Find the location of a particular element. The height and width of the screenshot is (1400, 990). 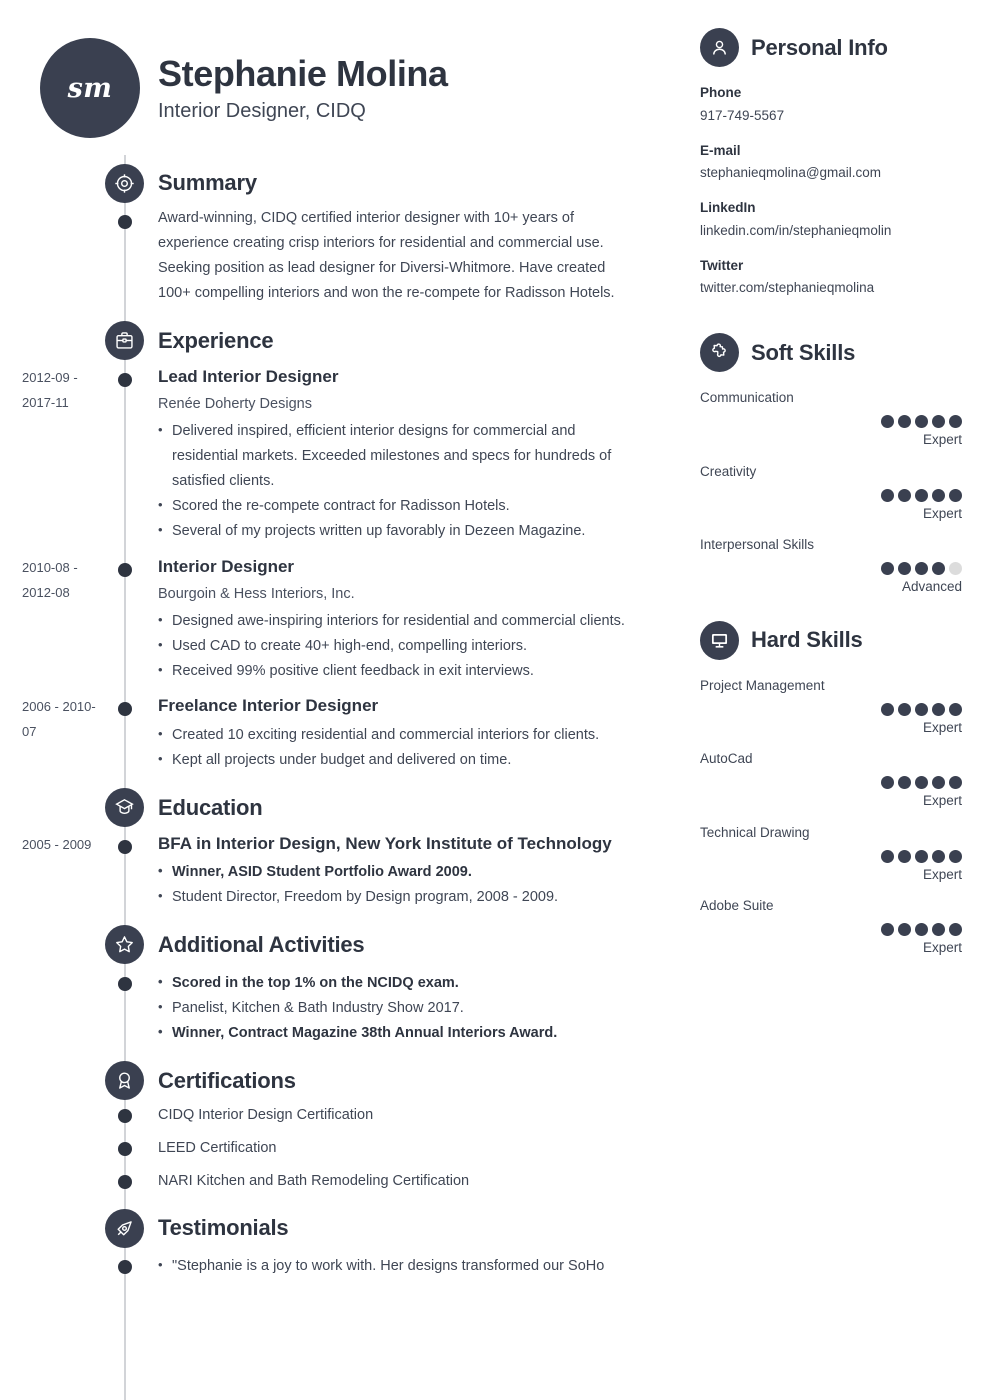

skill-item: Interpersonal Skills Advanced is located at coordinates (831, 565).